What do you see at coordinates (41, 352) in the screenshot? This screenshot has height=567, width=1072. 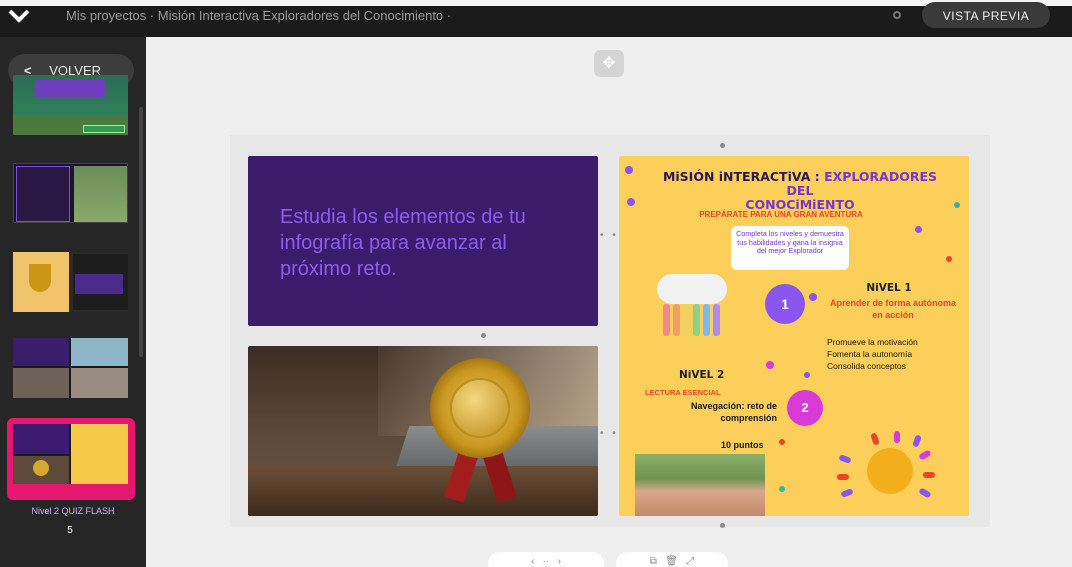 I see `thumb-panel-a` at bounding box center [41, 352].